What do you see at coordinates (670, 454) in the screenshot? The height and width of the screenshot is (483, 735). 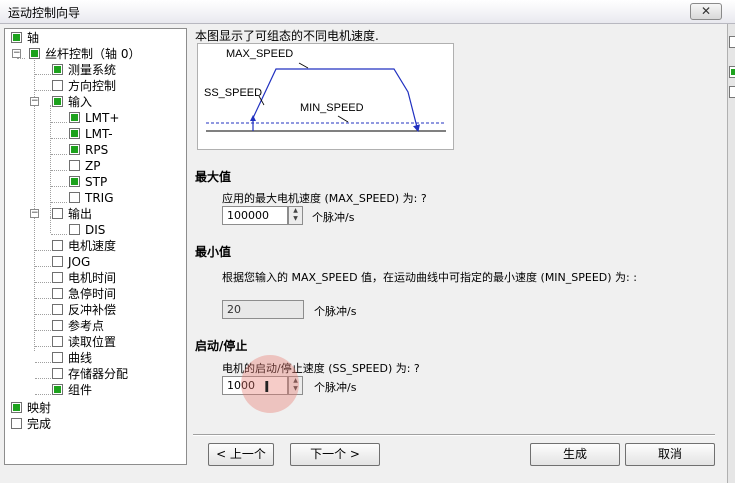 I see `cancel-button: 取消` at bounding box center [670, 454].